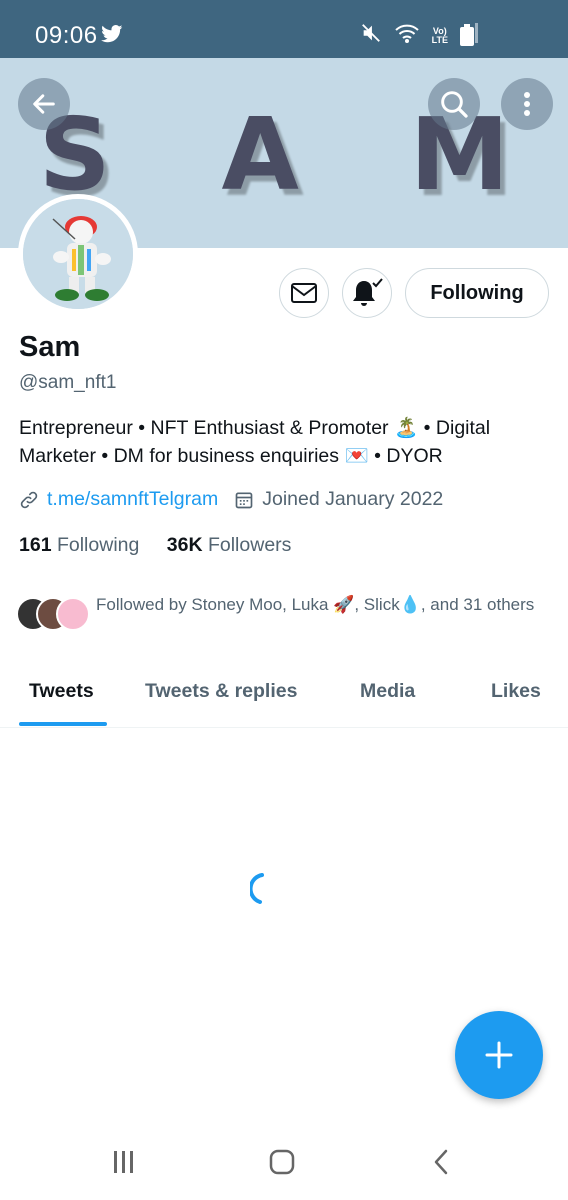  What do you see at coordinates (467, 37) in the screenshot?
I see `battery-icon` at bounding box center [467, 37].